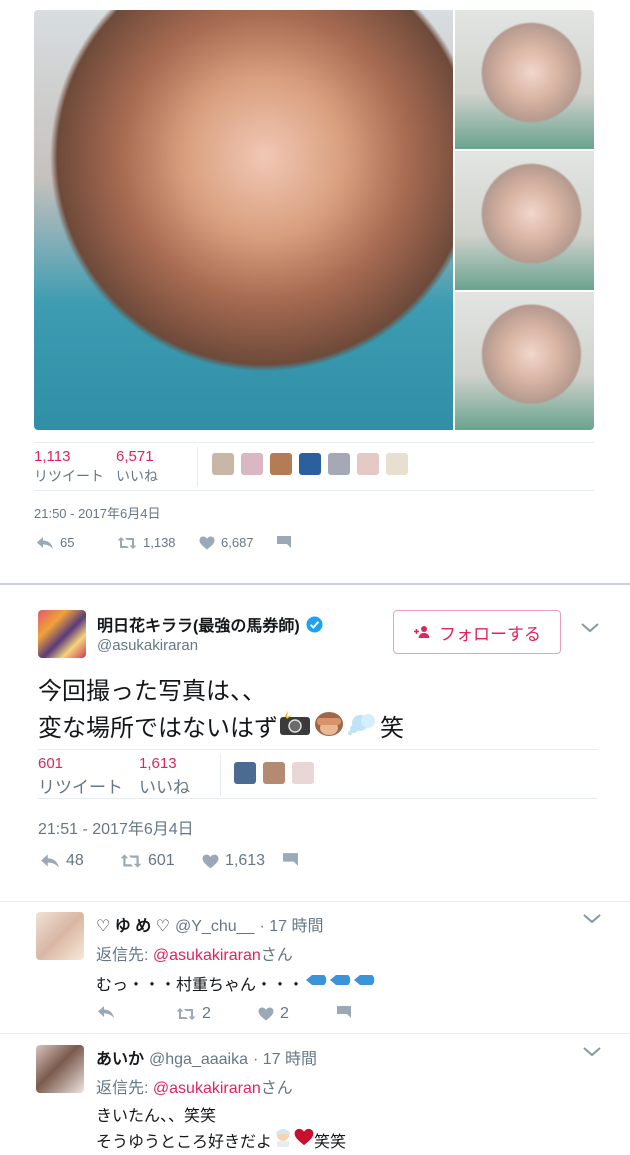 This screenshot has width=630, height=1155. I want to click on reply1-menu-button, so click(592, 919).